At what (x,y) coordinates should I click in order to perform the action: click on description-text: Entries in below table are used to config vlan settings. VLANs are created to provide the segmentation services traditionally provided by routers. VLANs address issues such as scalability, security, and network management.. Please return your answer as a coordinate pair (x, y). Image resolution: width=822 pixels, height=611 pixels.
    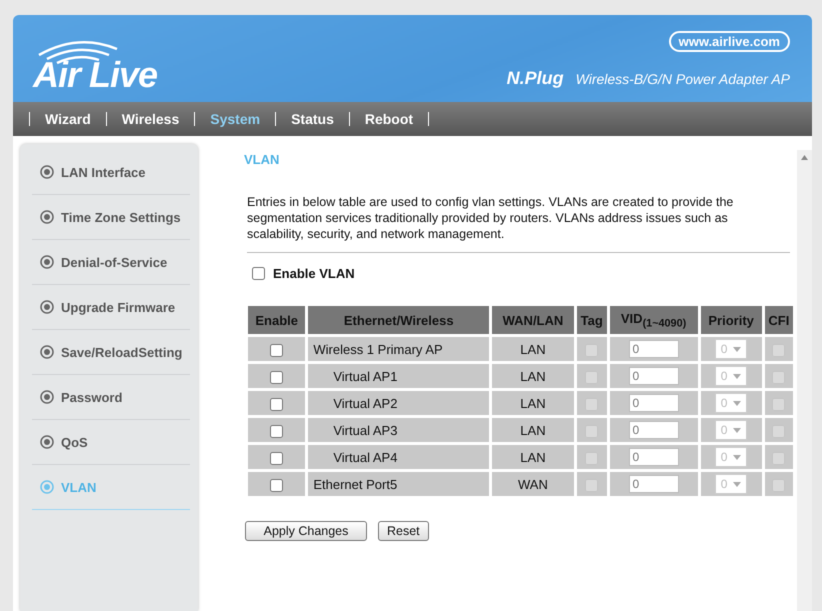
    Looking at the image, I should click on (490, 218).